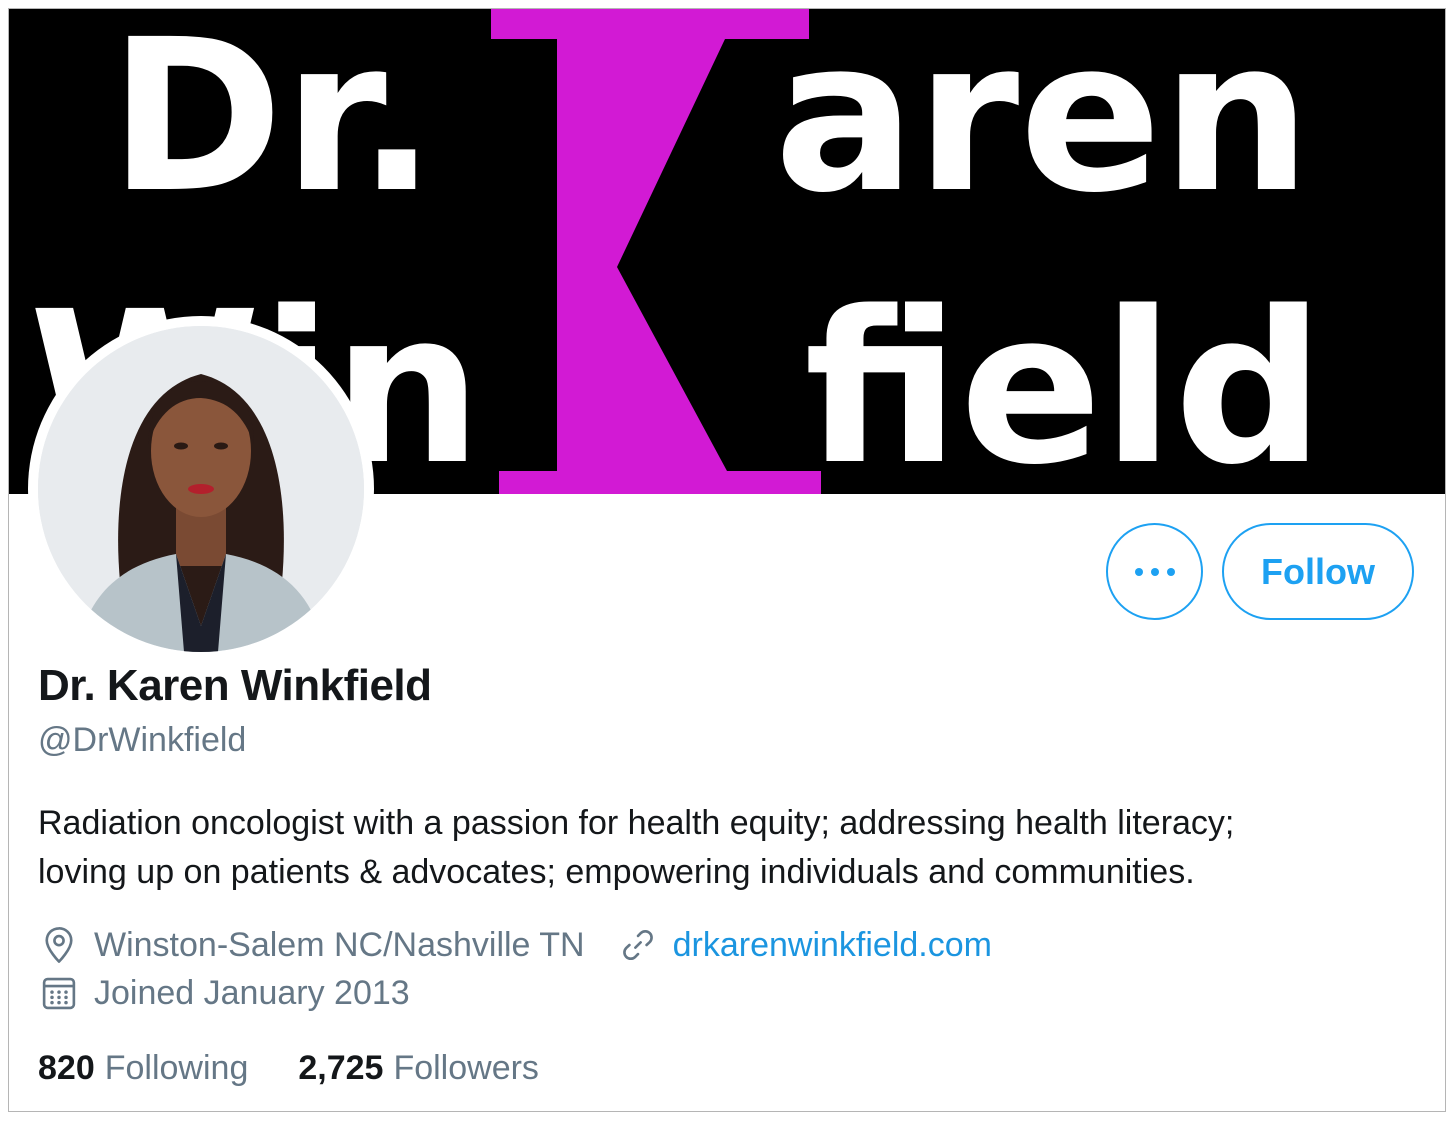  I want to click on website-link: drkarenwinkfield.com, so click(804, 945).